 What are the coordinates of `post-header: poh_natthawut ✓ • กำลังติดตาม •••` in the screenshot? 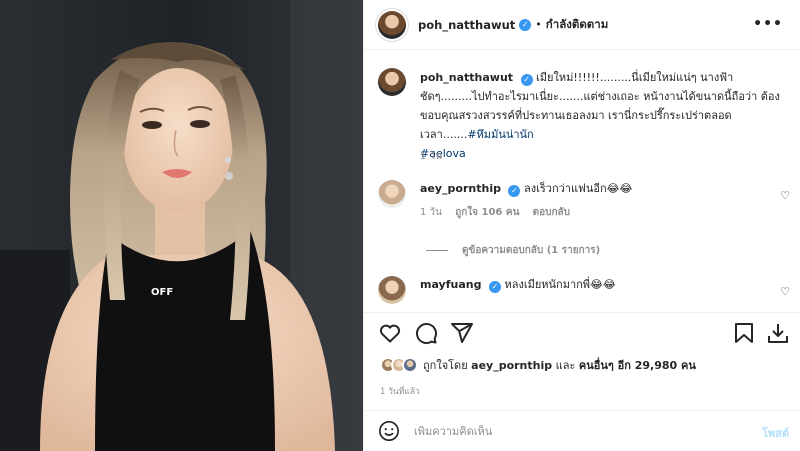 It's located at (582, 25).